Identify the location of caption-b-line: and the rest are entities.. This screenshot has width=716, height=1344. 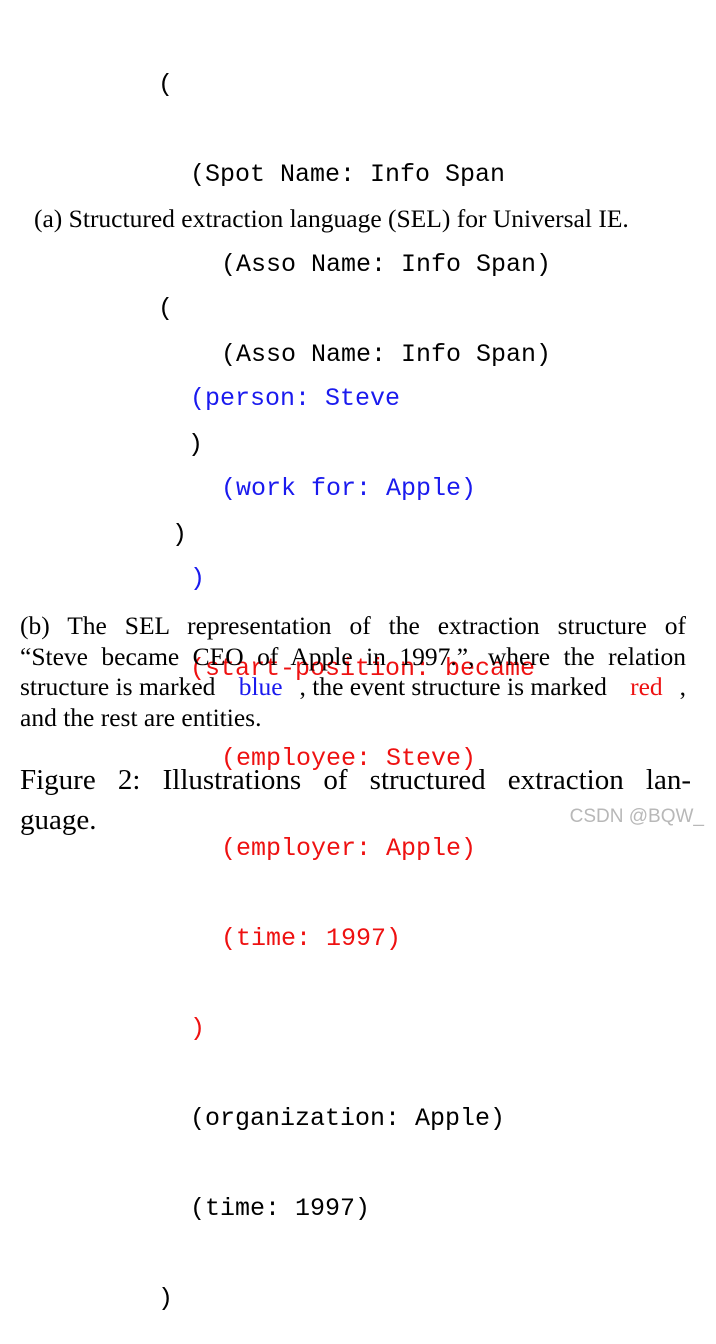
(141, 717).